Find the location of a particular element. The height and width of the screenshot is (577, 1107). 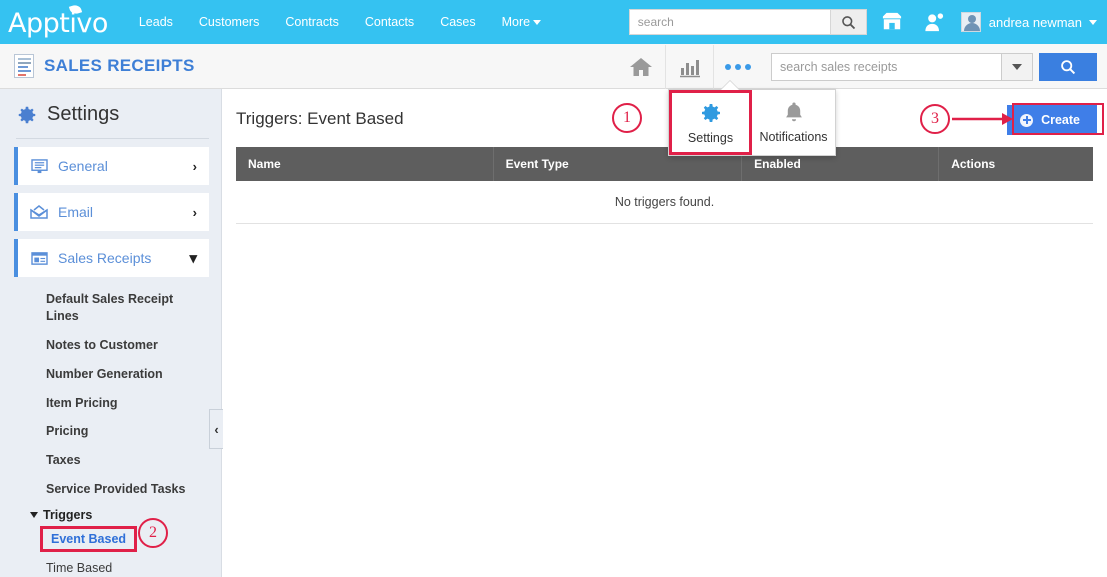

envelope-icon is located at coordinates (39, 212).